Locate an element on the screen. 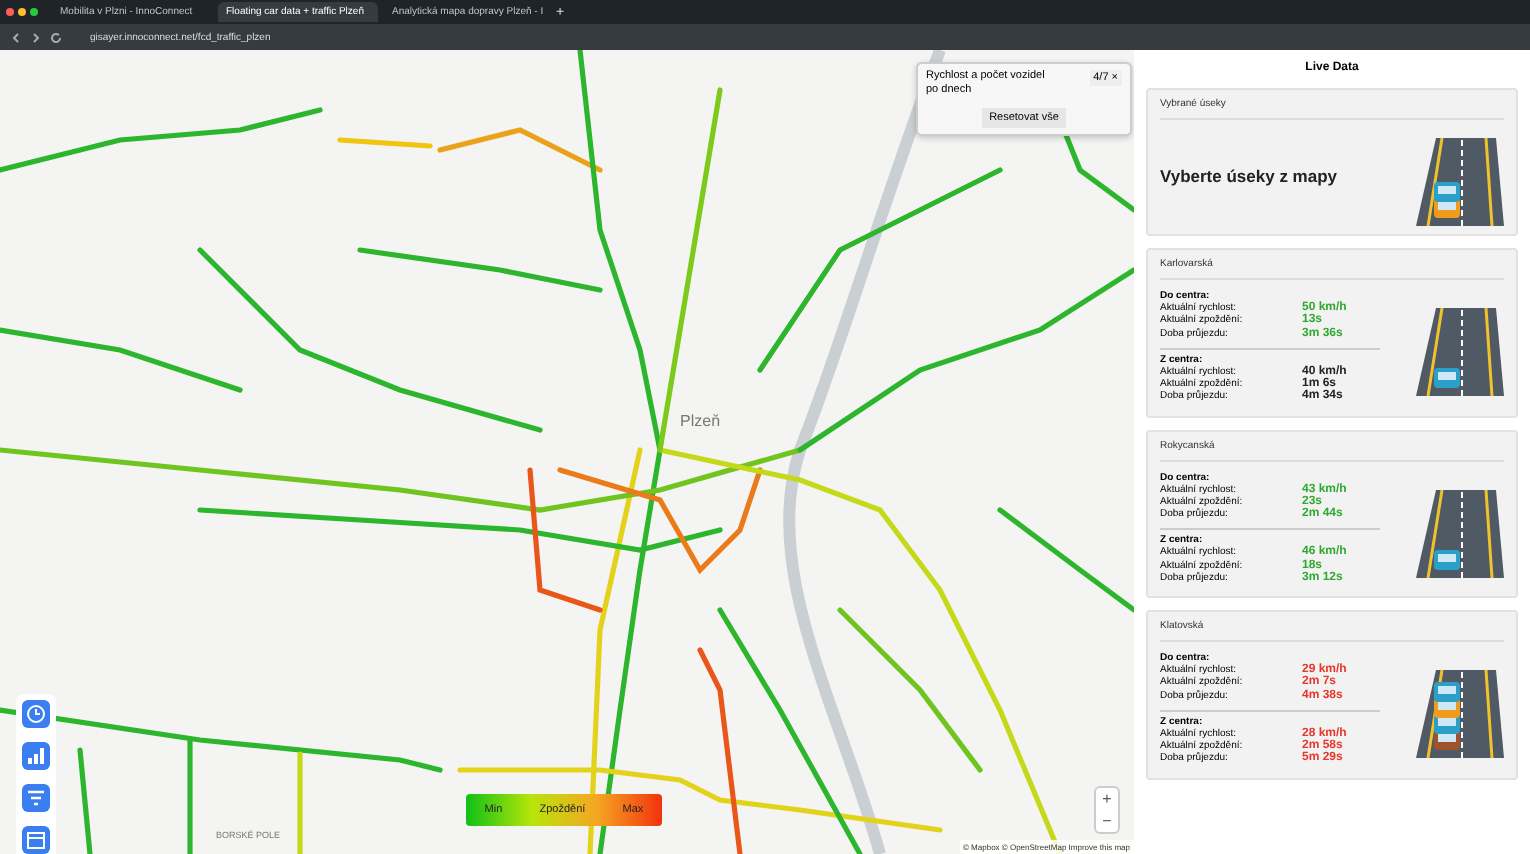  zoom-out-button: − is located at coordinates (1107, 821).